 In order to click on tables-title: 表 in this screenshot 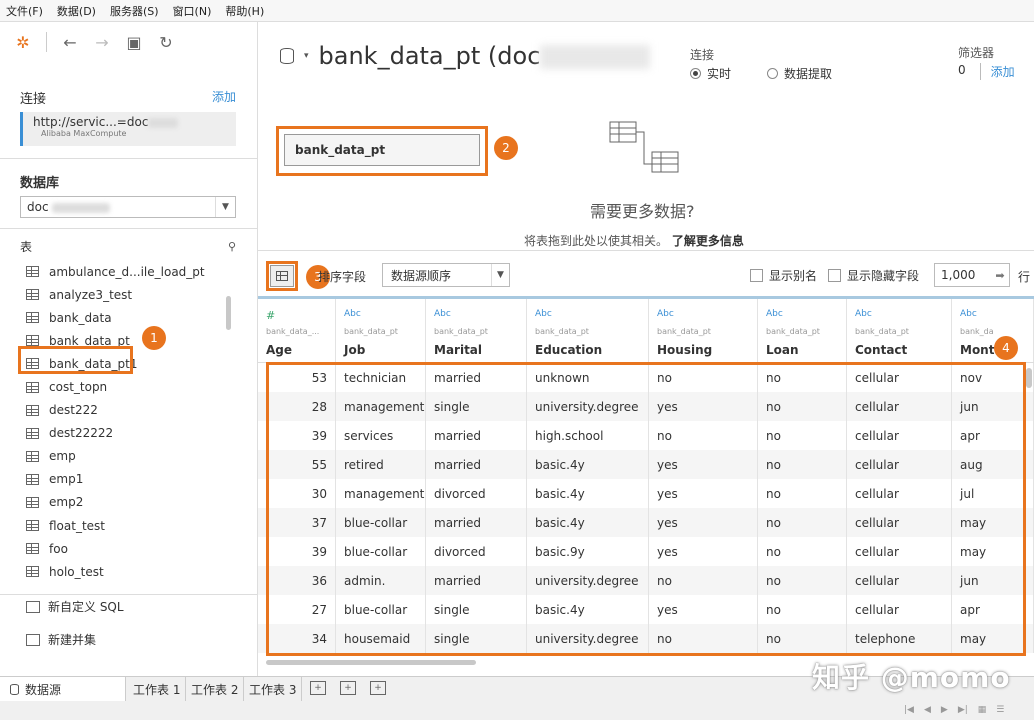, I will do `click(26, 247)`.